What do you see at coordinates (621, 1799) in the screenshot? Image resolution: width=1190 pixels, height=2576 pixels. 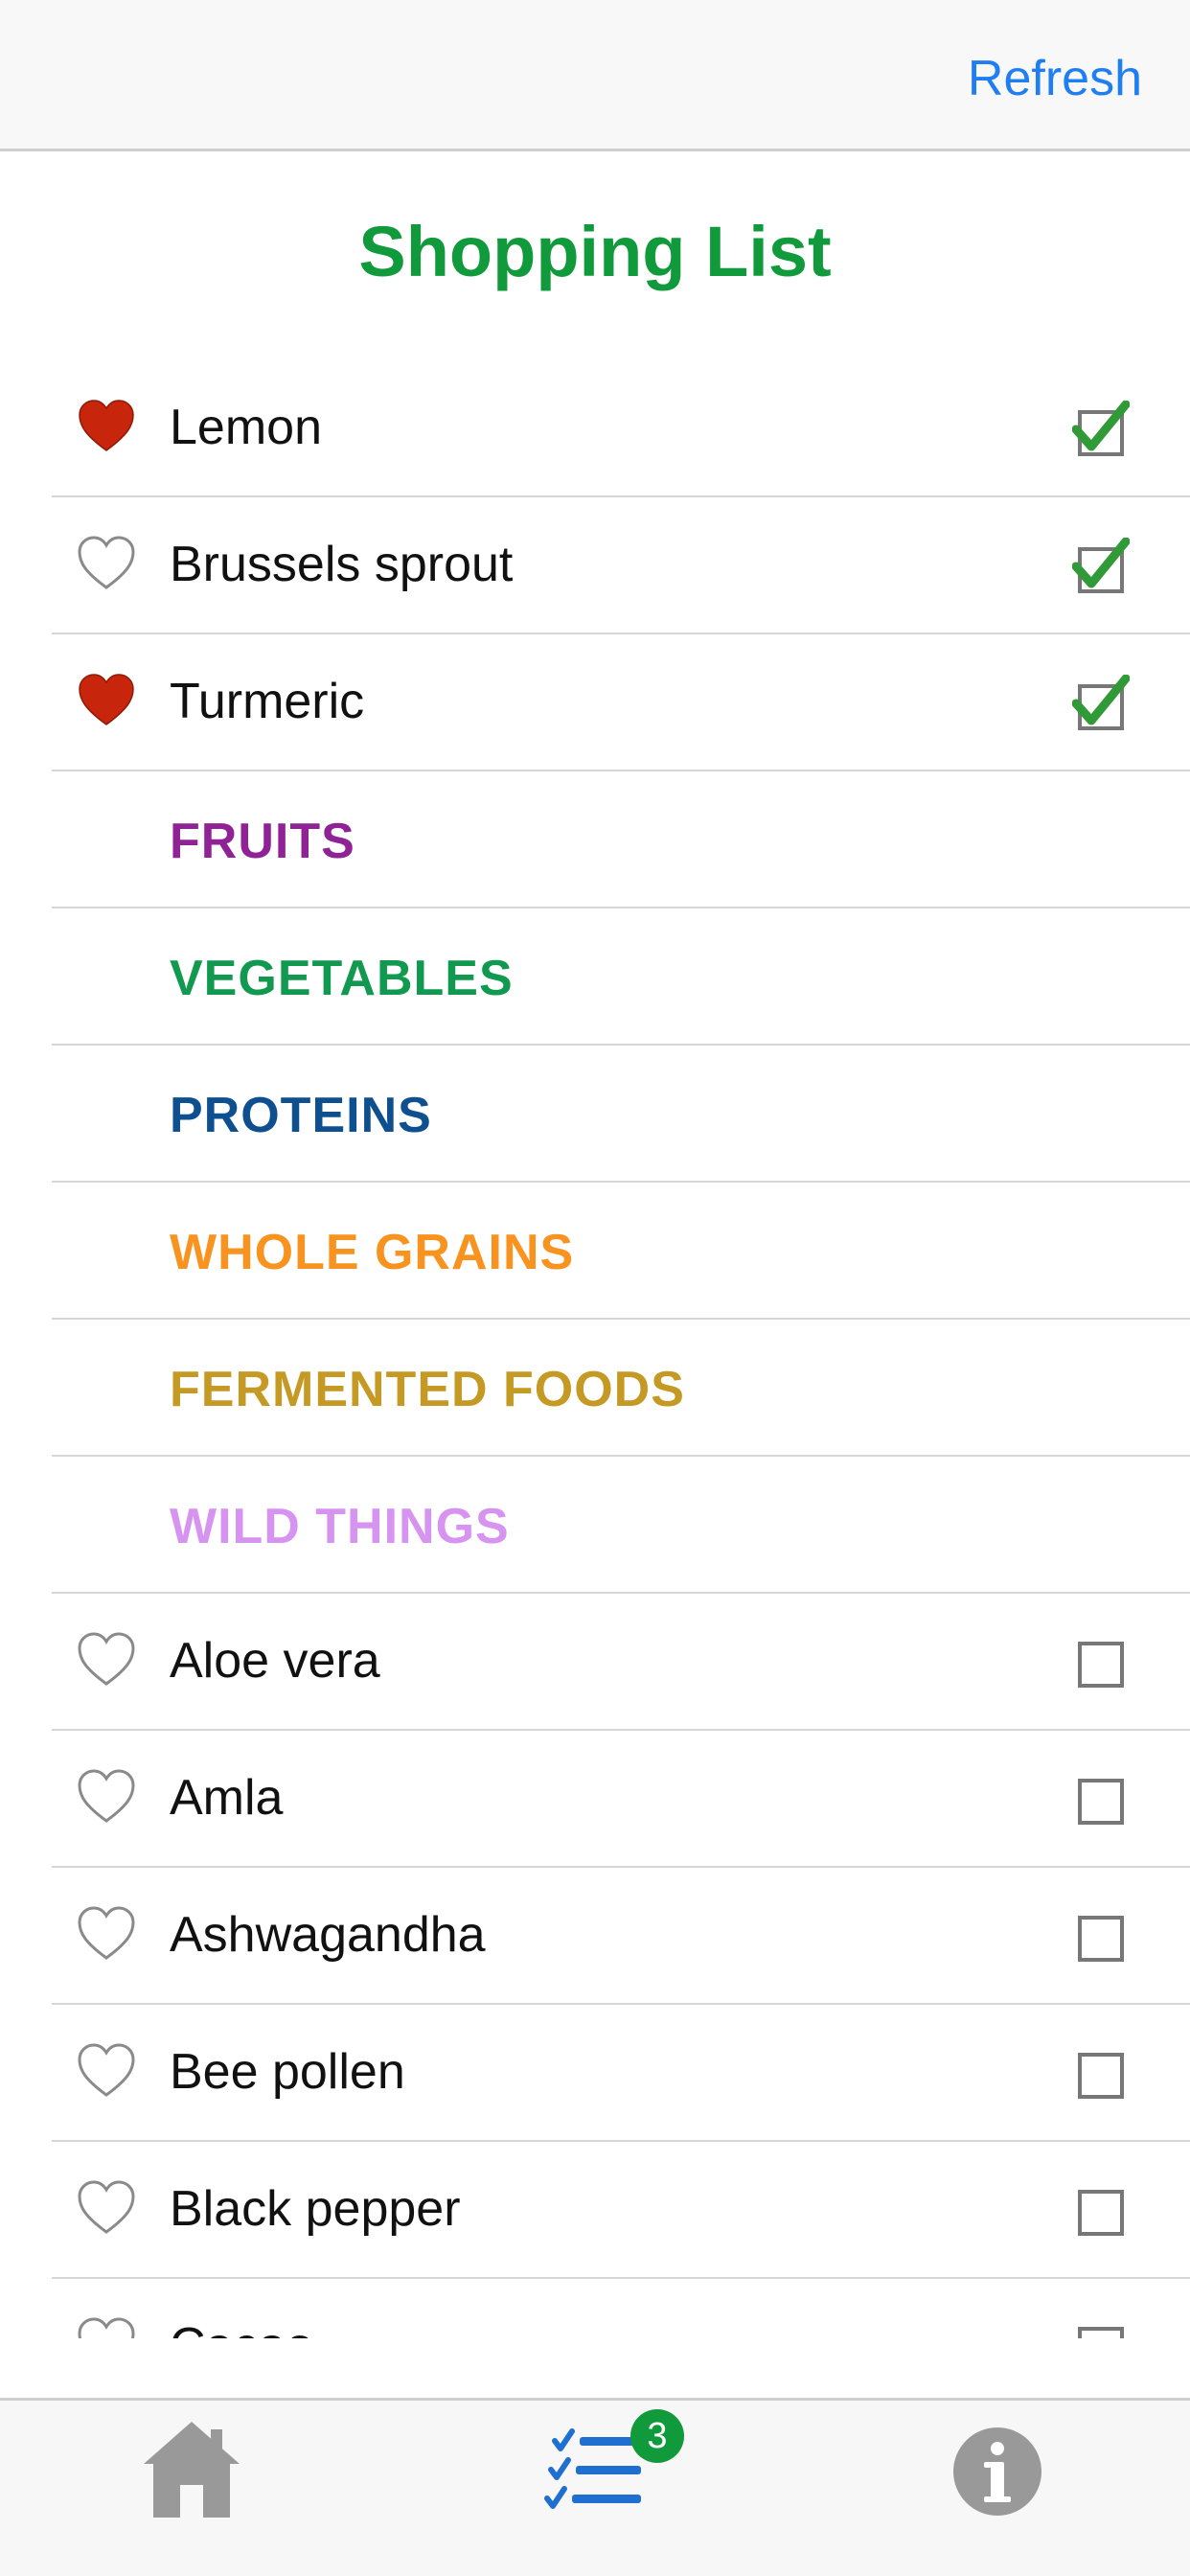 I see `list-item: Amla` at bounding box center [621, 1799].